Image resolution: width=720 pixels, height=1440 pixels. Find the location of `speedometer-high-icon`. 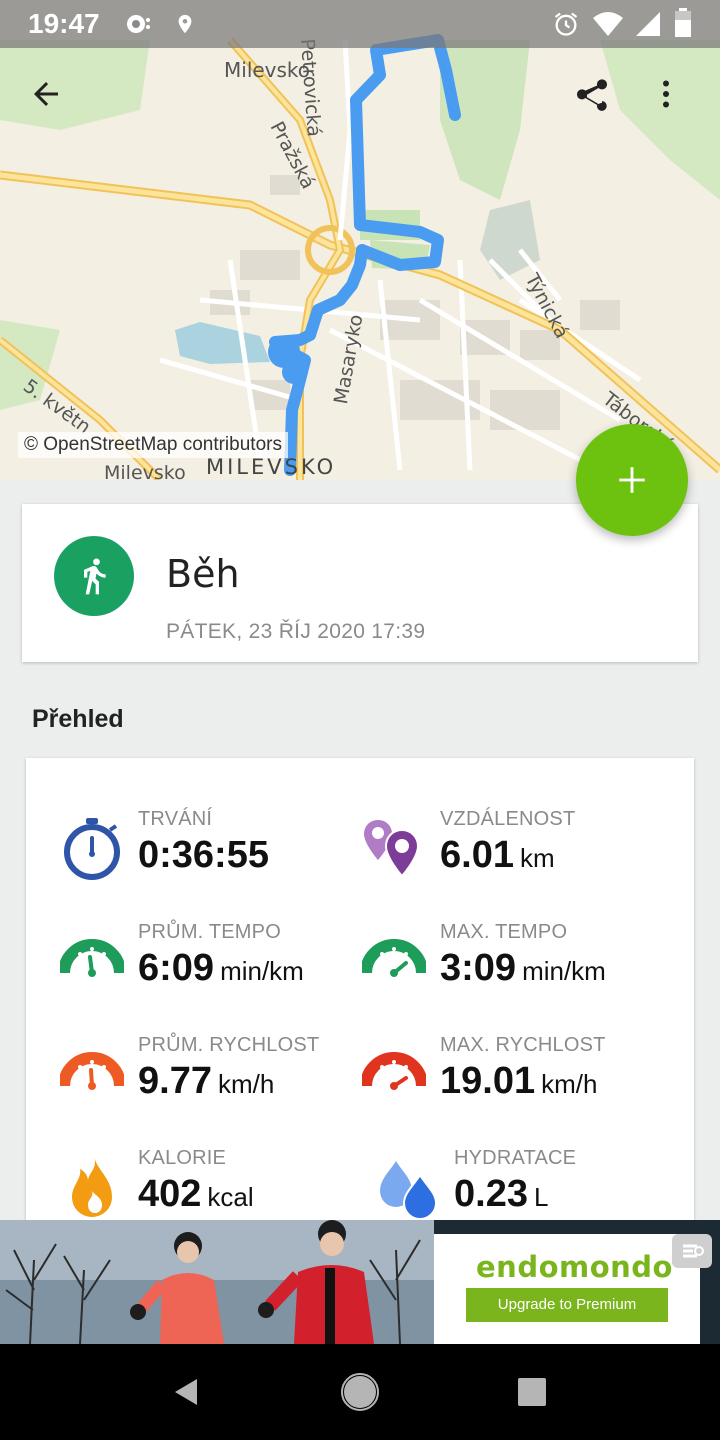

speedometer-high-icon is located at coordinates (394, 961).